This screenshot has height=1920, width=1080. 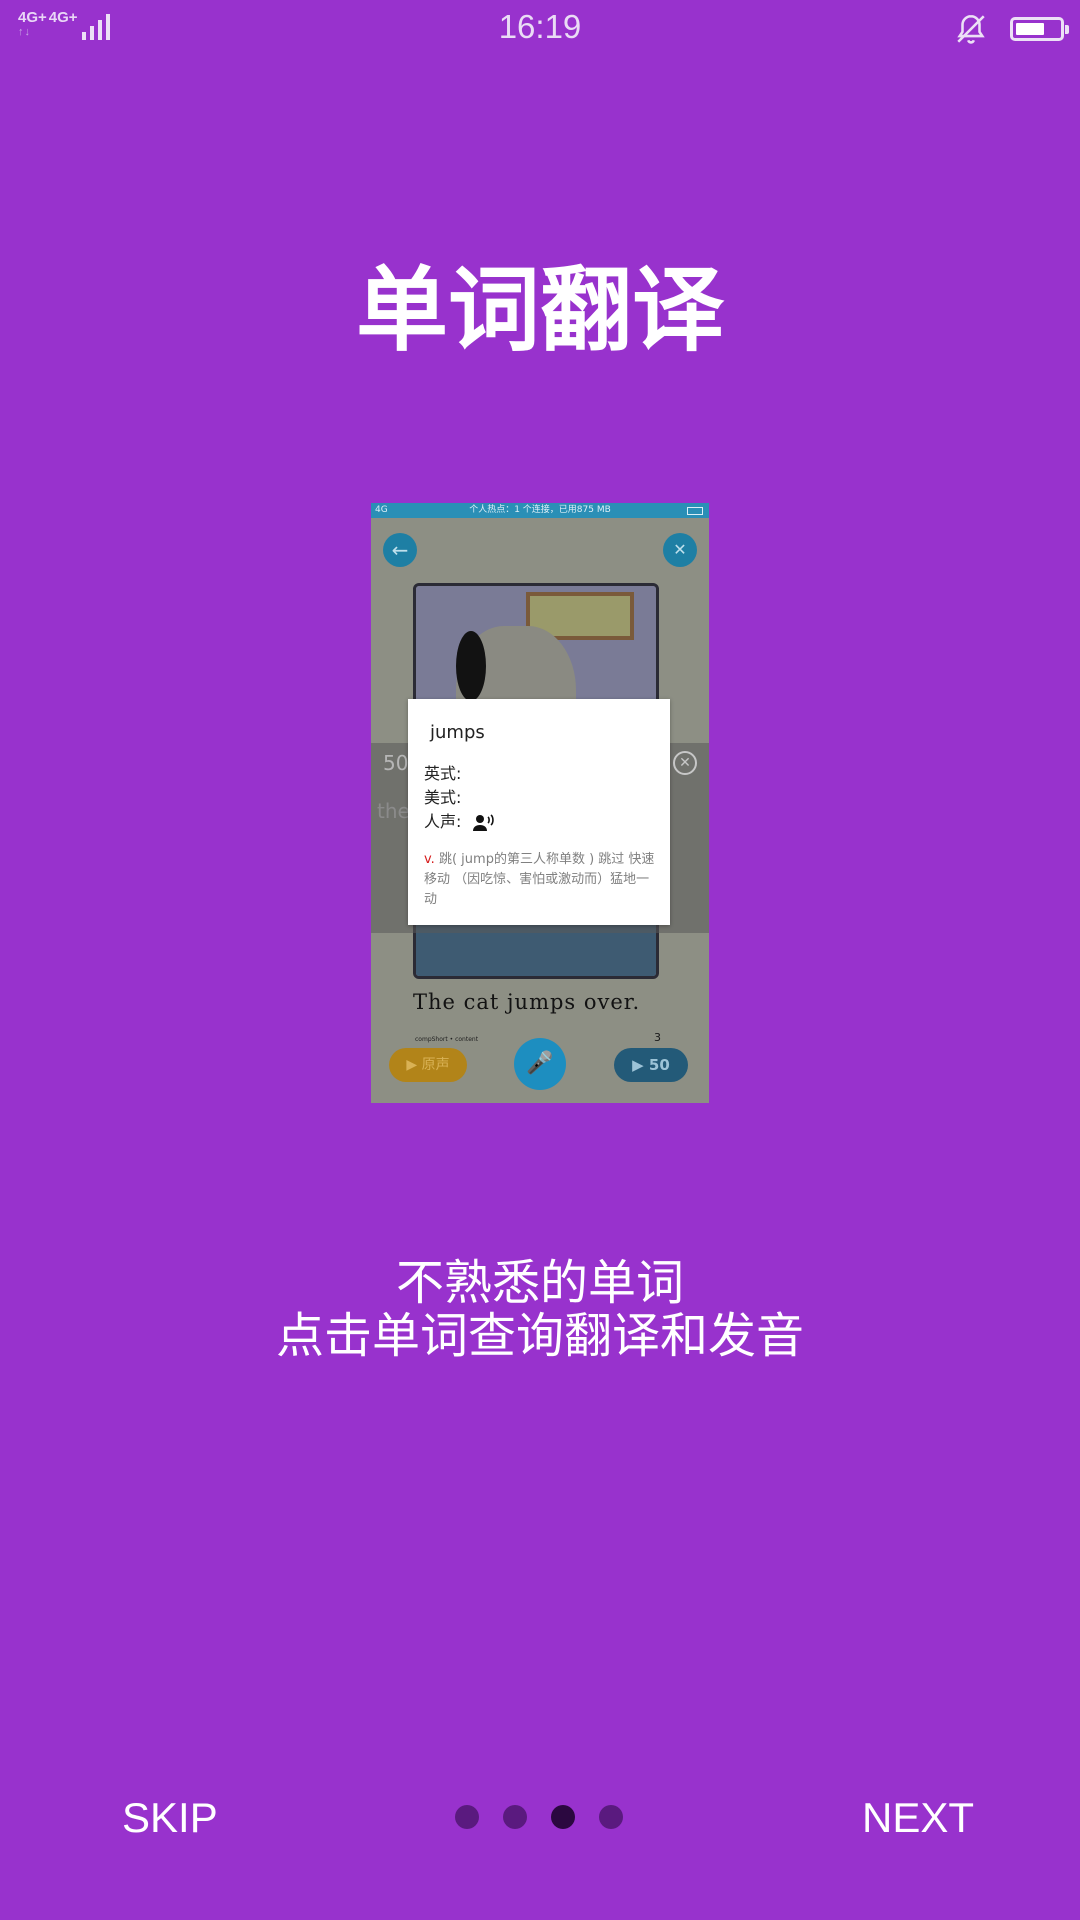 What do you see at coordinates (170, 1818) in the screenshot?
I see `skip-button: SKIP` at bounding box center [170, 1818].